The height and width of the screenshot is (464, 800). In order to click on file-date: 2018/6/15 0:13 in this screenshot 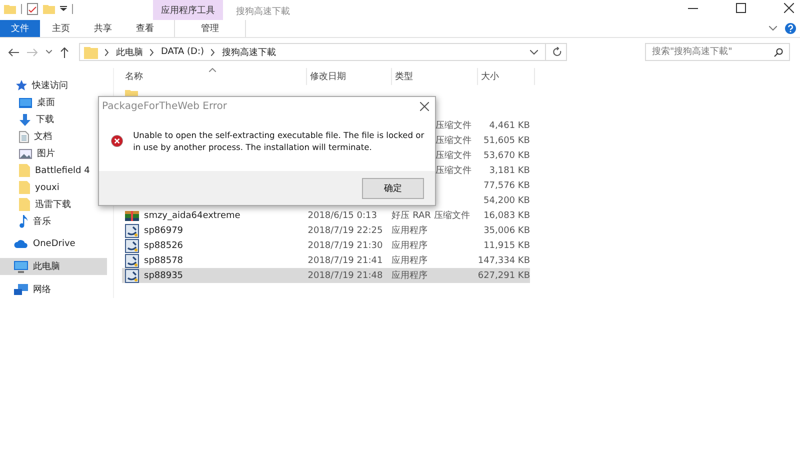, I will do `click(342, 215)`.